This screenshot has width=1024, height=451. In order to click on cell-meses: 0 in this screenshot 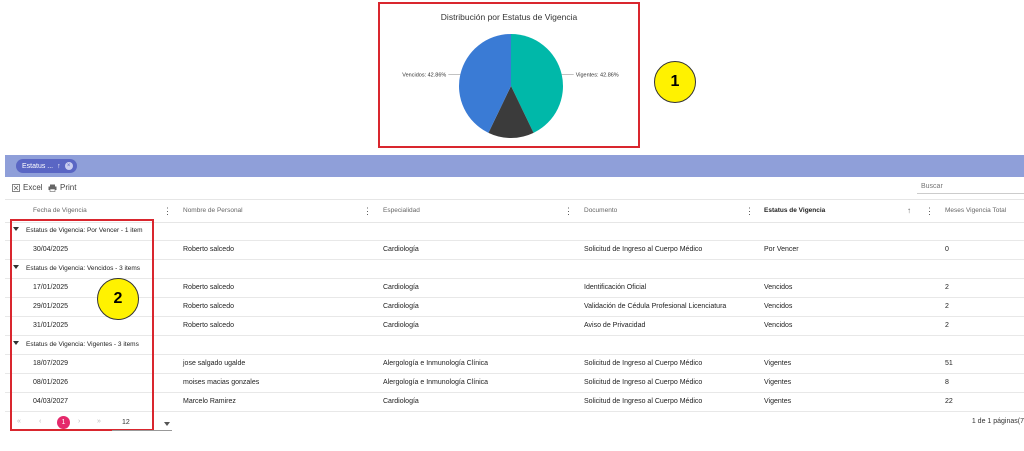, I will do `click(947, 249)`.